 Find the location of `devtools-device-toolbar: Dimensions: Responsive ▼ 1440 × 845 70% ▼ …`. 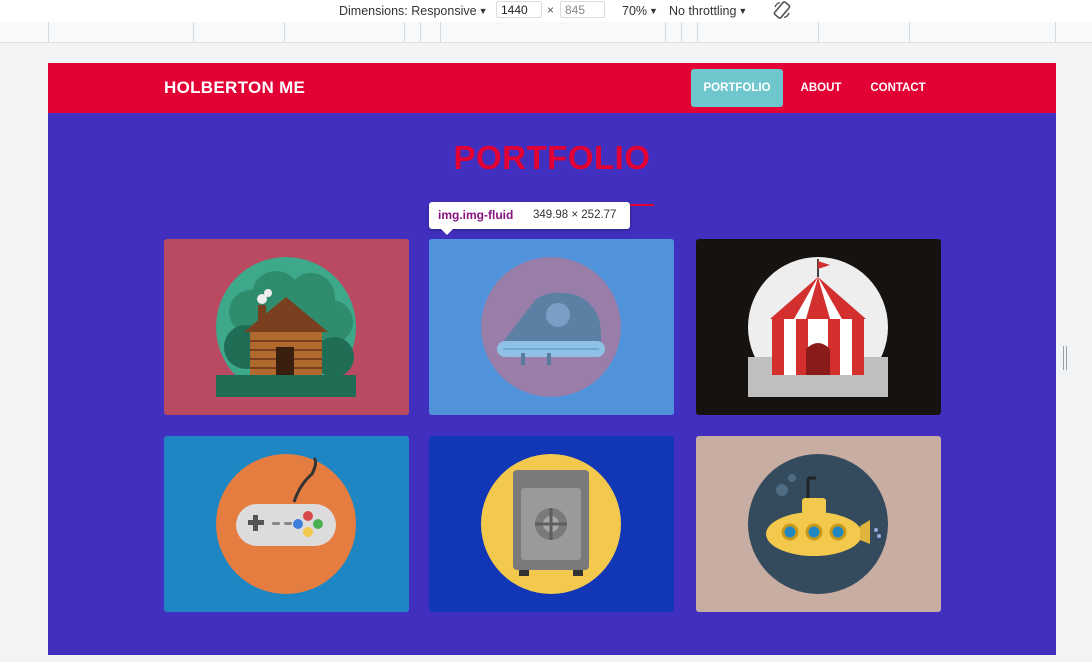

devtools-device-toolbar: Dimensions: Responsive ▼ 1440 × 845 70% ▼ … is located at coordinates (546, 11).